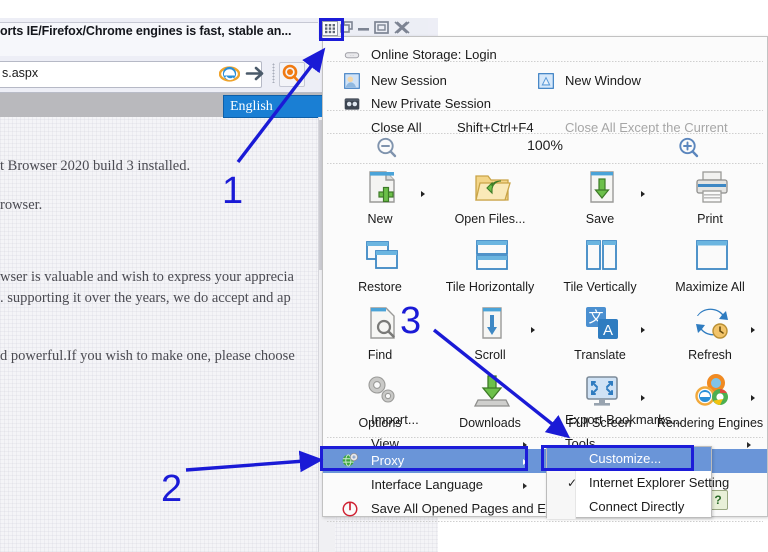 The height and width of the screenshot is (552, 768). What do you see at coordinates (219, 9) in the screenshot?
I see `browser-titlebar` at bounding box center [219, 9].